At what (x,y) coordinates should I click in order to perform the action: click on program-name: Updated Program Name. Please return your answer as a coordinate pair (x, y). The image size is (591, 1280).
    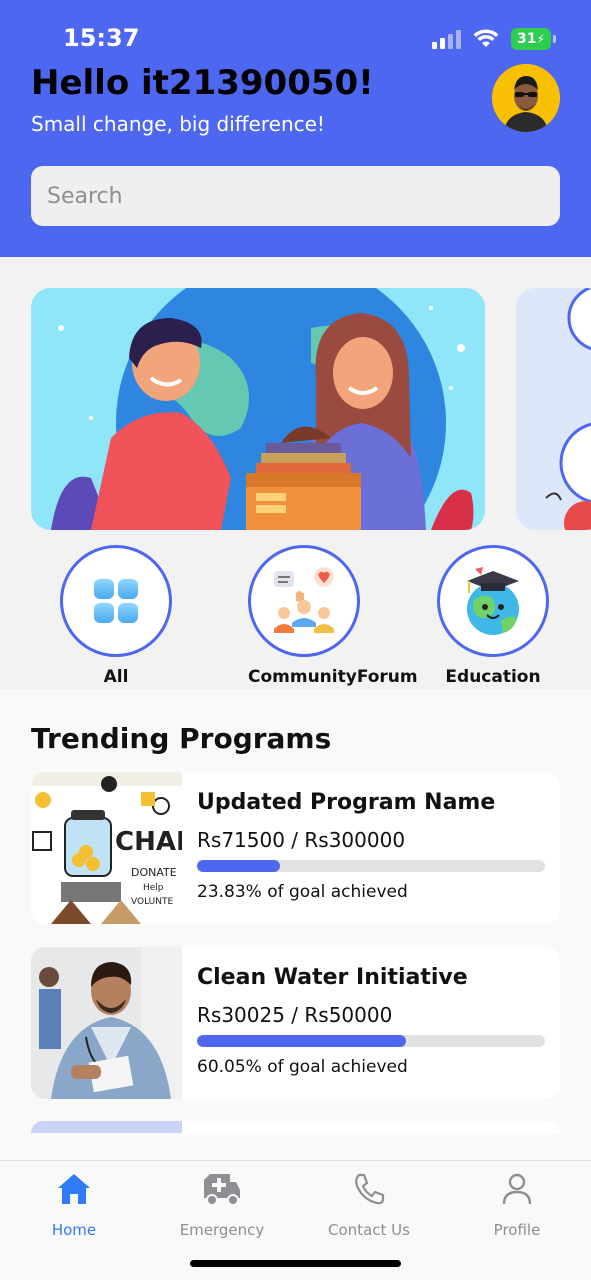
    Looking at the image, I should click on (346, 802).